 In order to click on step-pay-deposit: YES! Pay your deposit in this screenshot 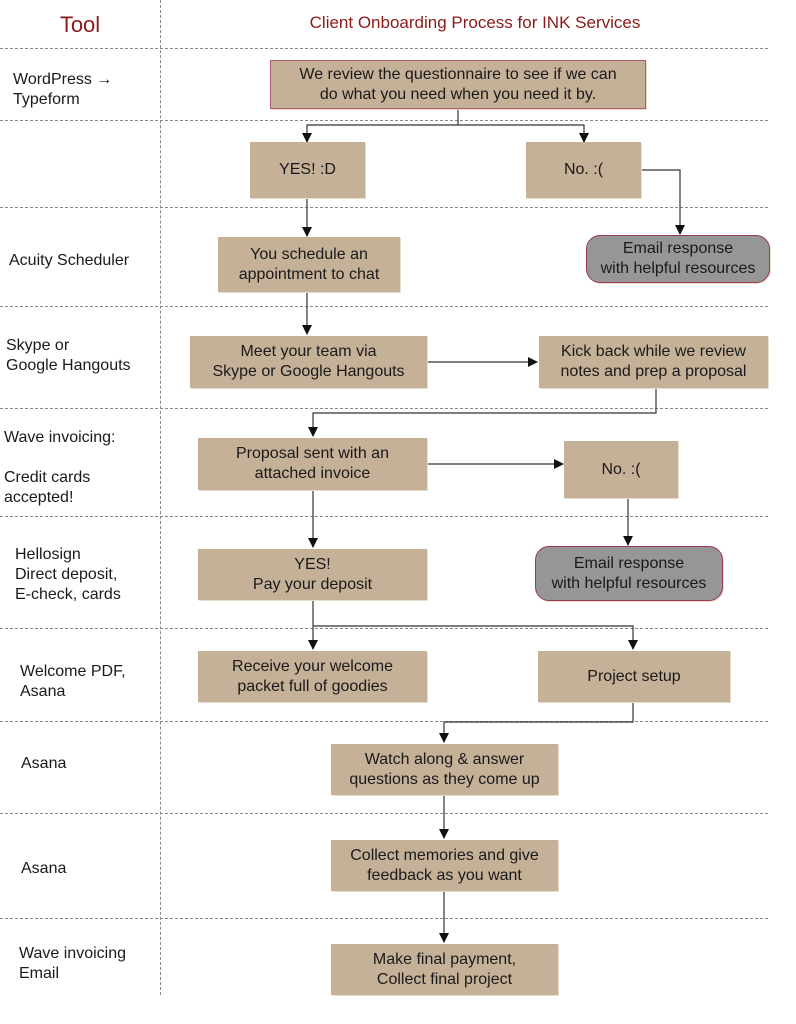, I will do `click(312, 574)`.